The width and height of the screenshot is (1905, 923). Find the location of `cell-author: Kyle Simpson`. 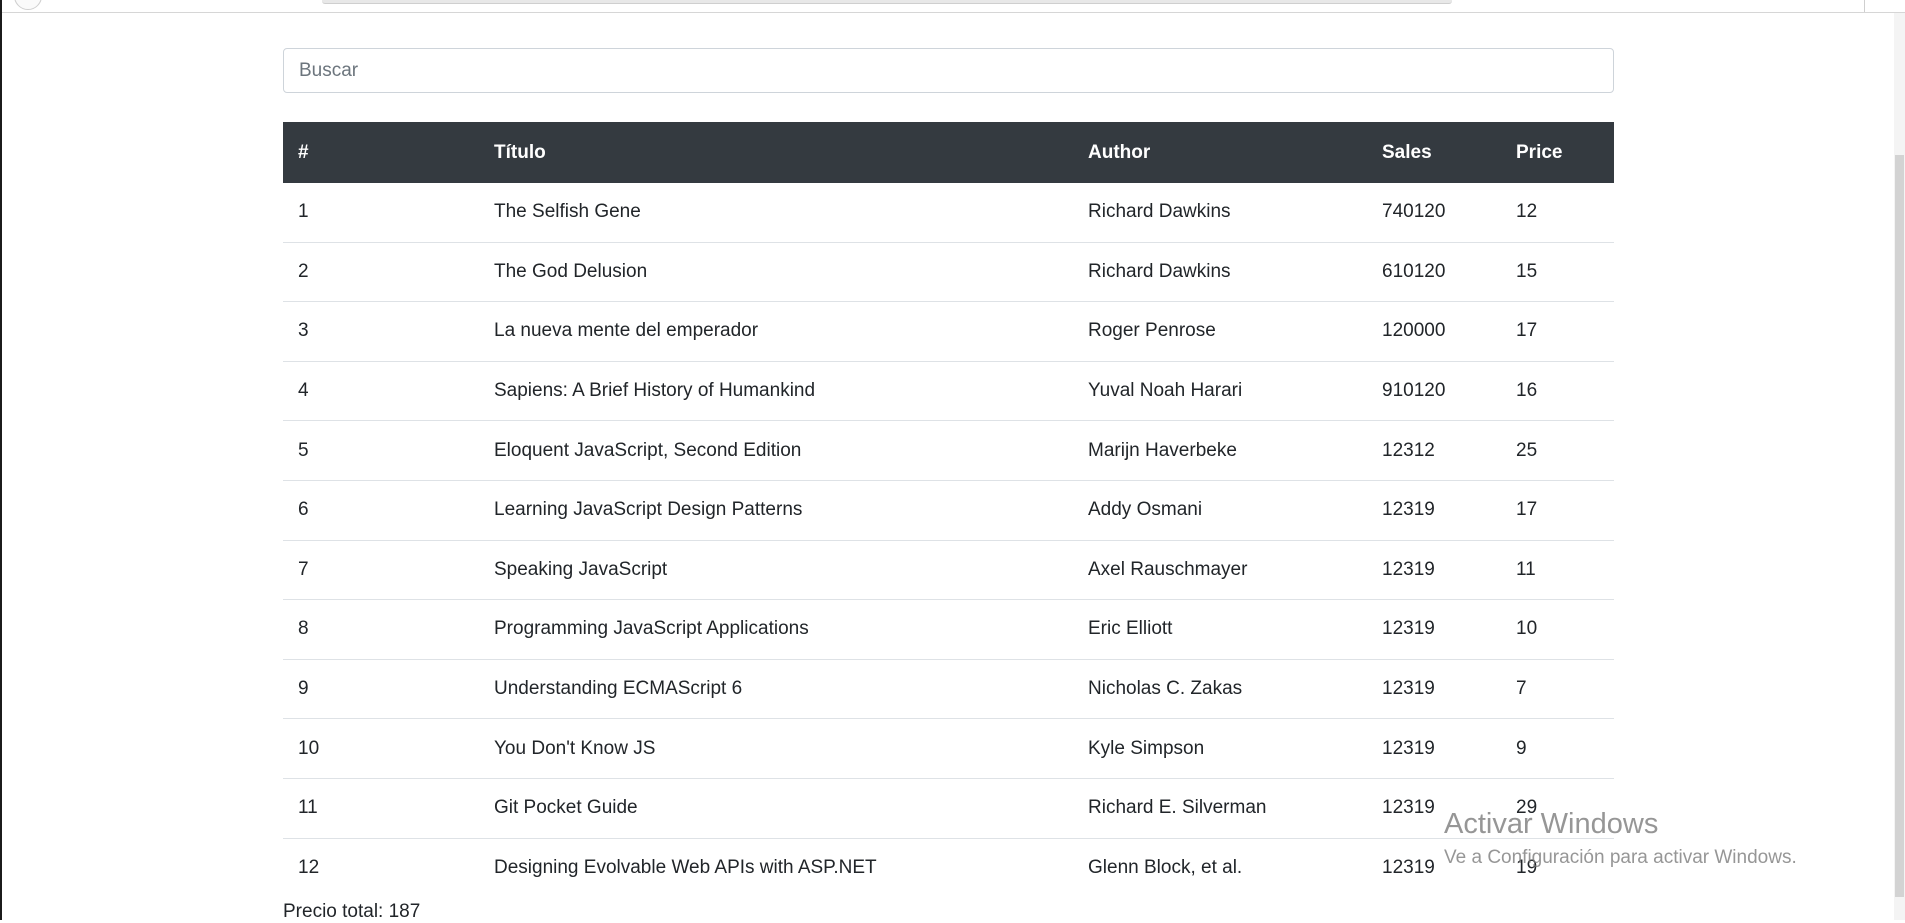

cell-author: Kyle Simpson is located at coordinates (1220, 748).